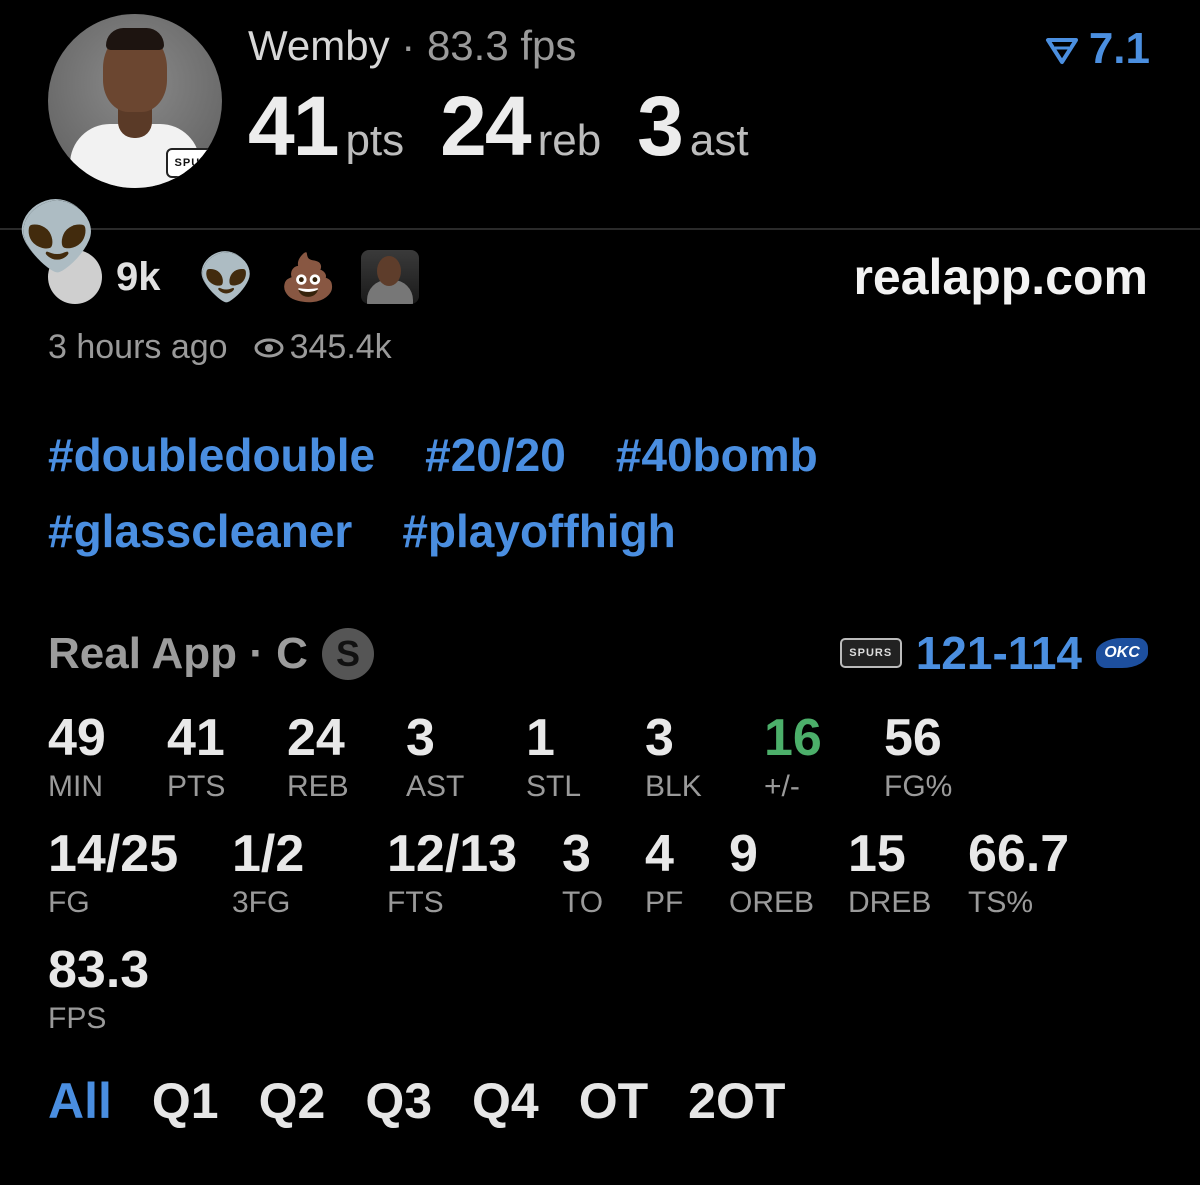  What do you see at coordinates (540, 738) in the screenshot?
I see `stat-value: 1` at bounding box center [540, 738].